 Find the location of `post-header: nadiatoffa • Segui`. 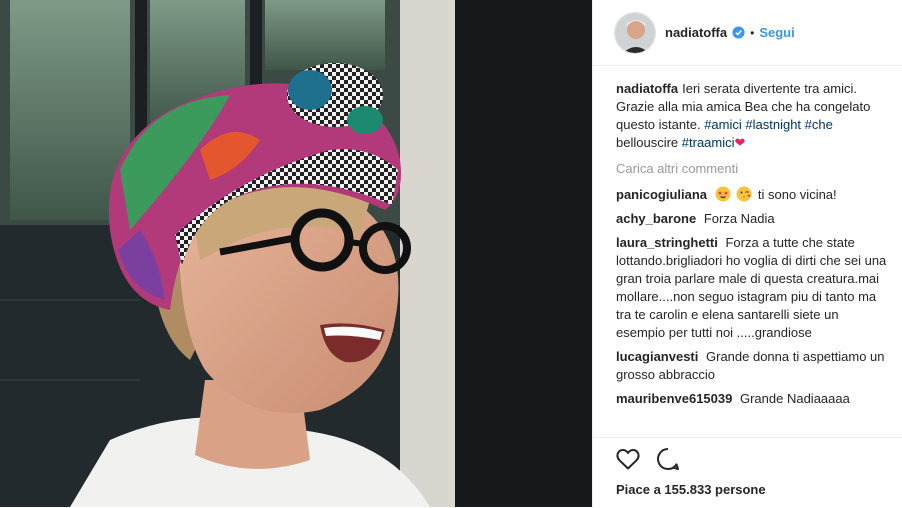

post-header: nadiatoffa • Segui is located at coordinates (747, 33).